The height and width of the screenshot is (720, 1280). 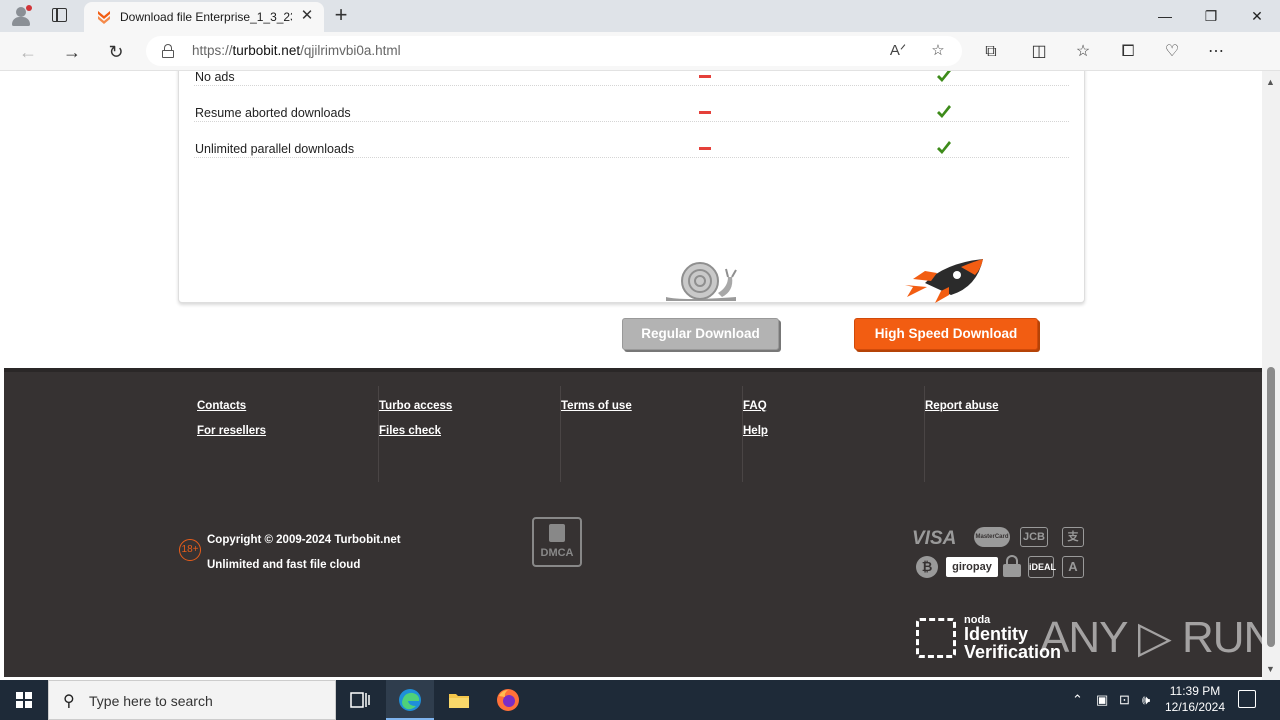 I want to click on favorite-star-icon: ☆, so click(x=938, y=51).